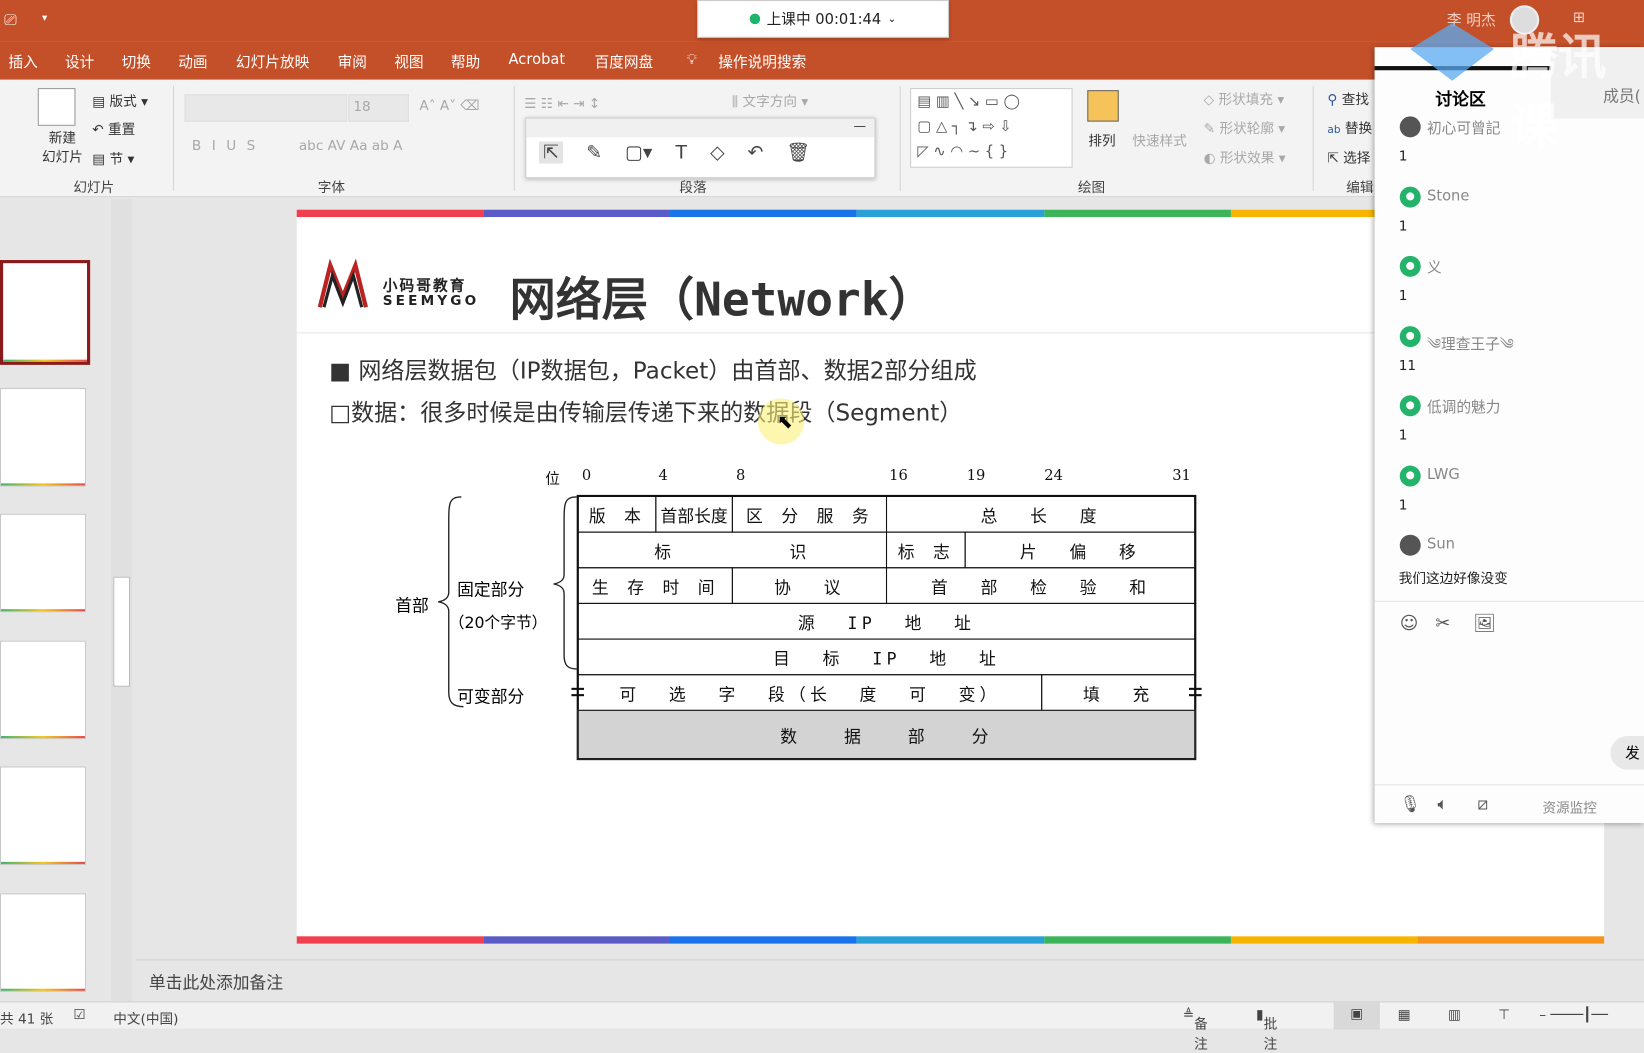  I want to click on tab-review: 审阅, so click(352, 61).